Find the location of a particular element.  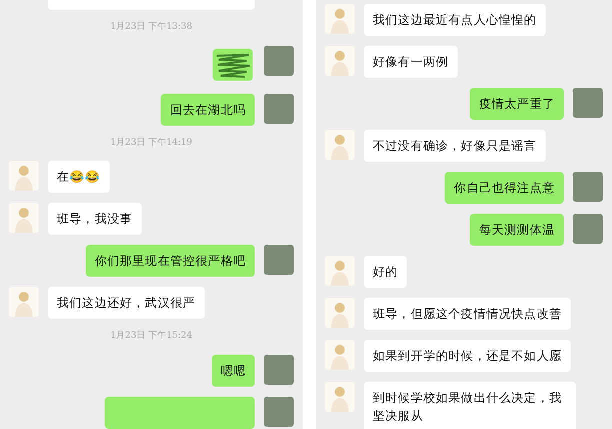

message-bubble: 好的 is located at coordinates (386, 272).